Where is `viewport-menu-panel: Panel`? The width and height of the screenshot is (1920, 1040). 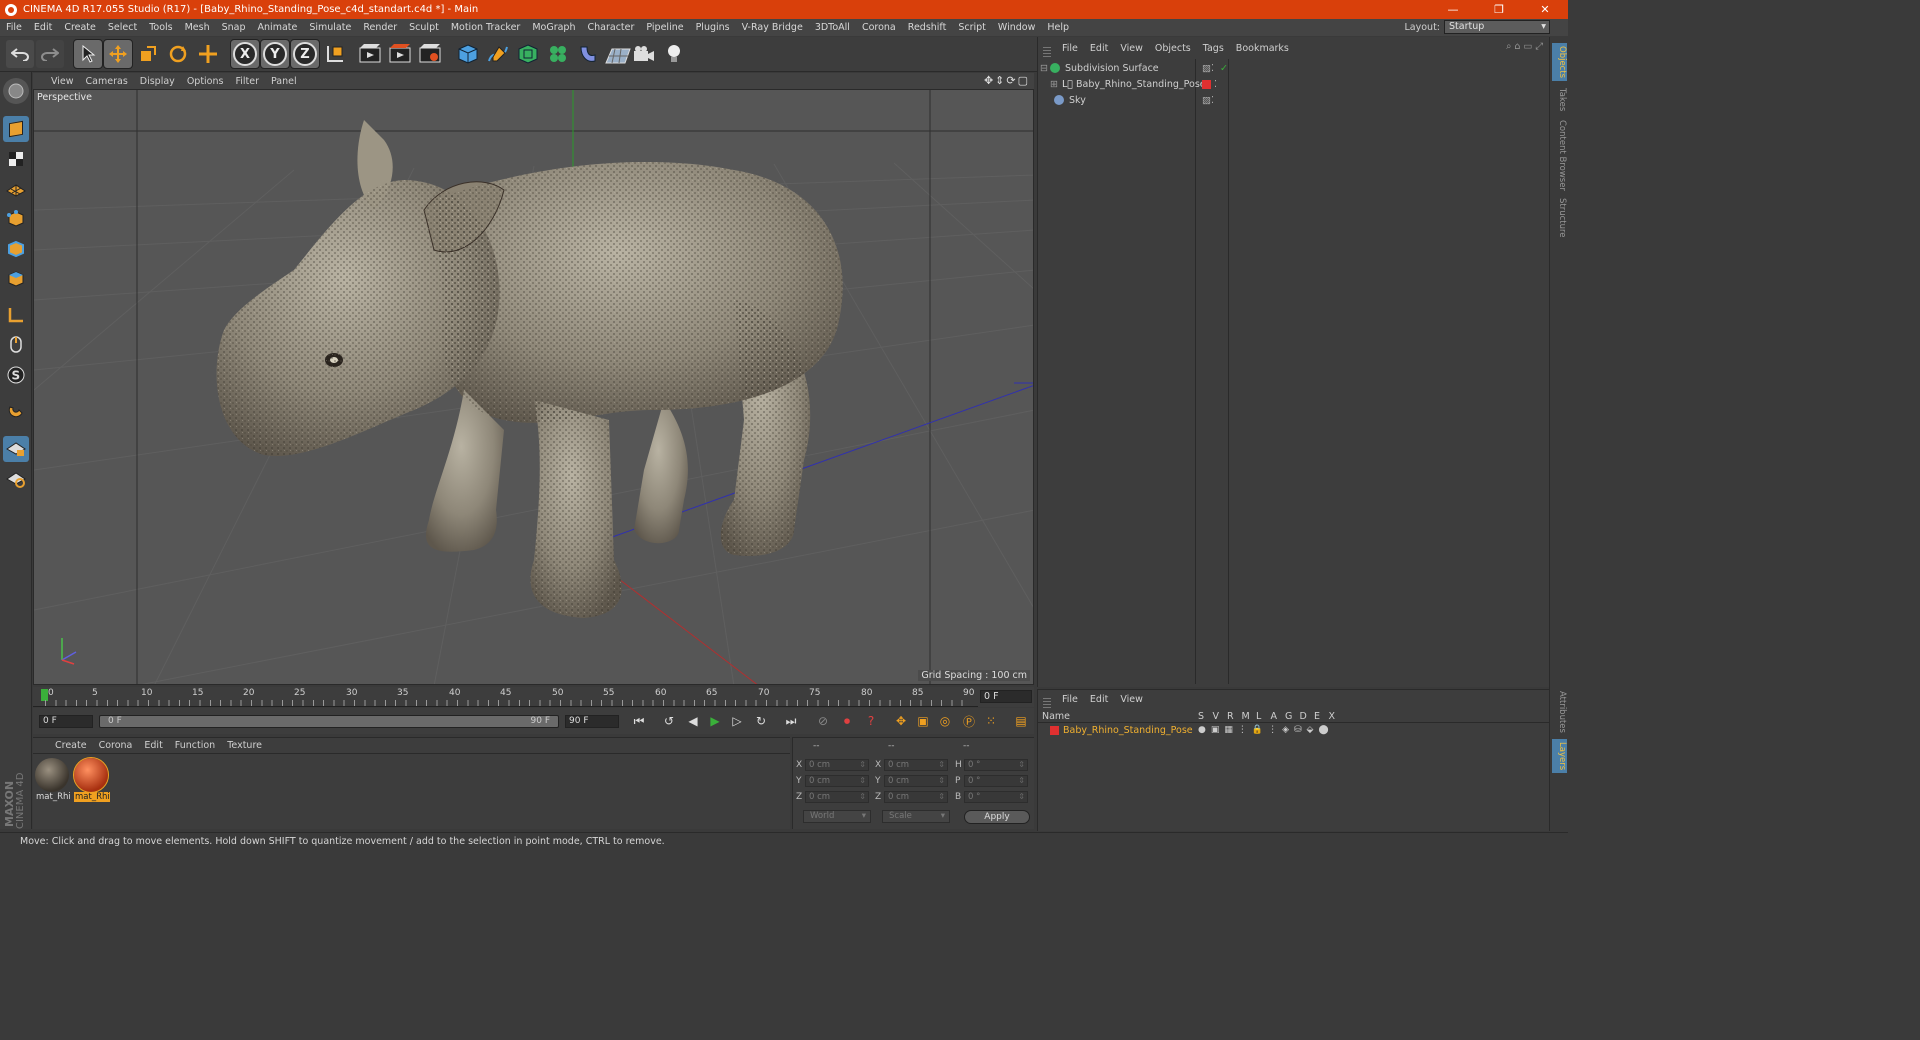 viewport-menu-panel: Panel is located at coordinates (284, 81).